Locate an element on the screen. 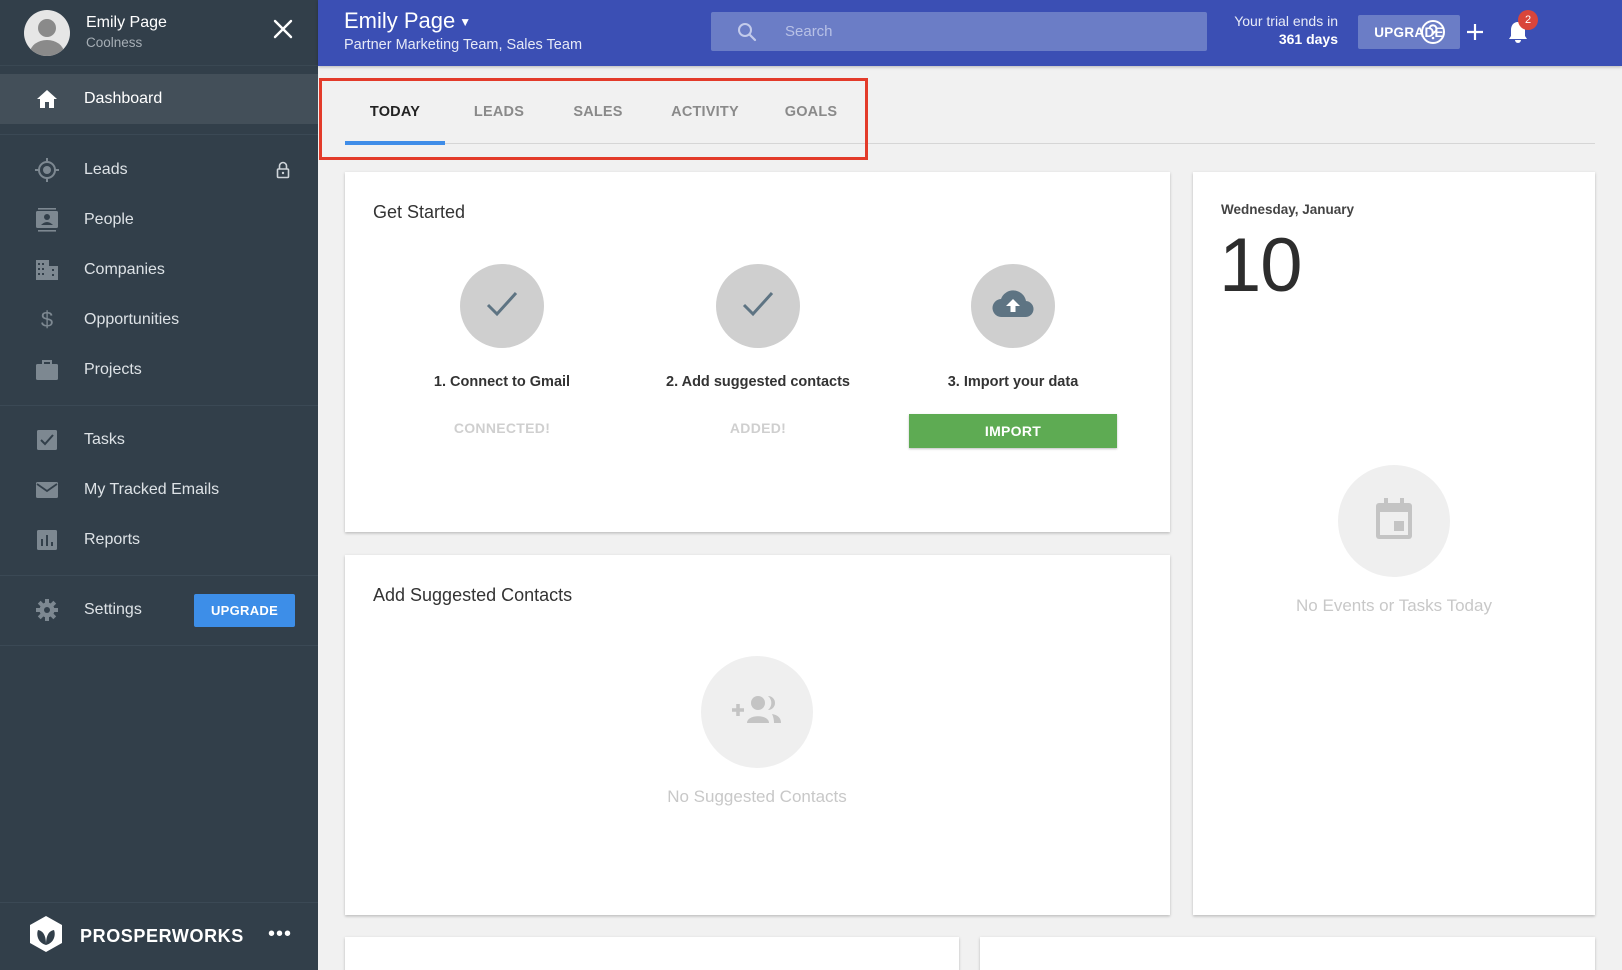 This screenshot has height=970, width=1622. sidebar-item-opportunities: $ Opportunities is located at coordinates (159, 320).